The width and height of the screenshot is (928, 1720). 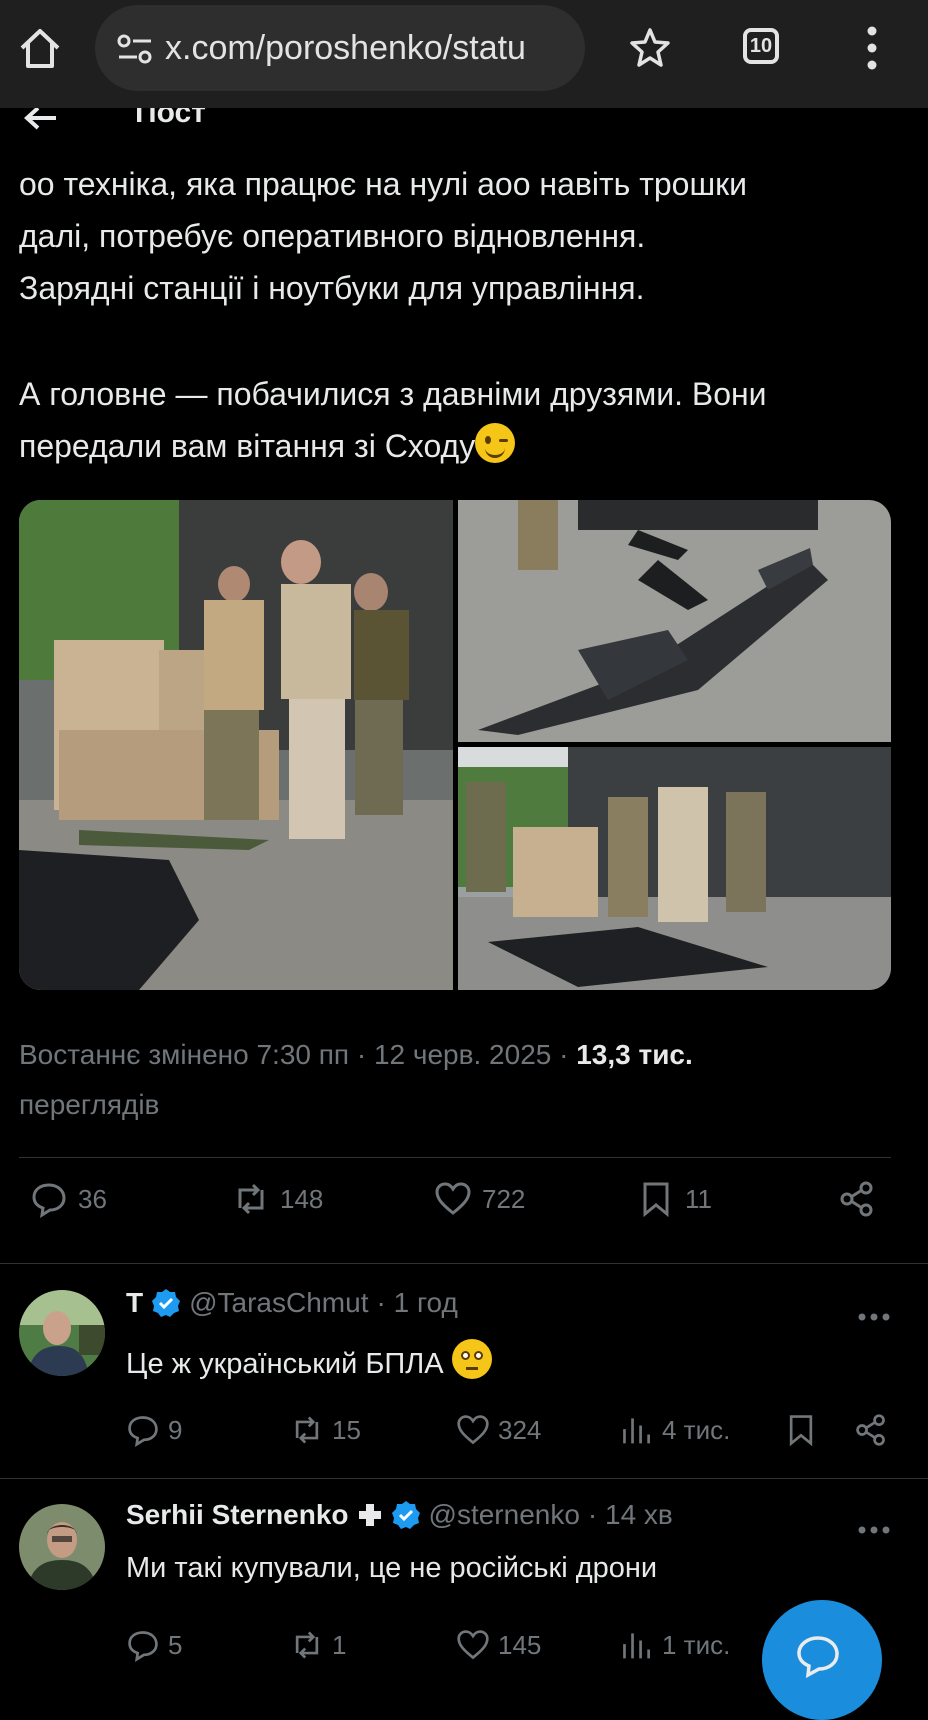 What do you see at coordinates (277, 1199) in the screenshot?
I see `repost-button: 148` at bounding box center [277, 1199].